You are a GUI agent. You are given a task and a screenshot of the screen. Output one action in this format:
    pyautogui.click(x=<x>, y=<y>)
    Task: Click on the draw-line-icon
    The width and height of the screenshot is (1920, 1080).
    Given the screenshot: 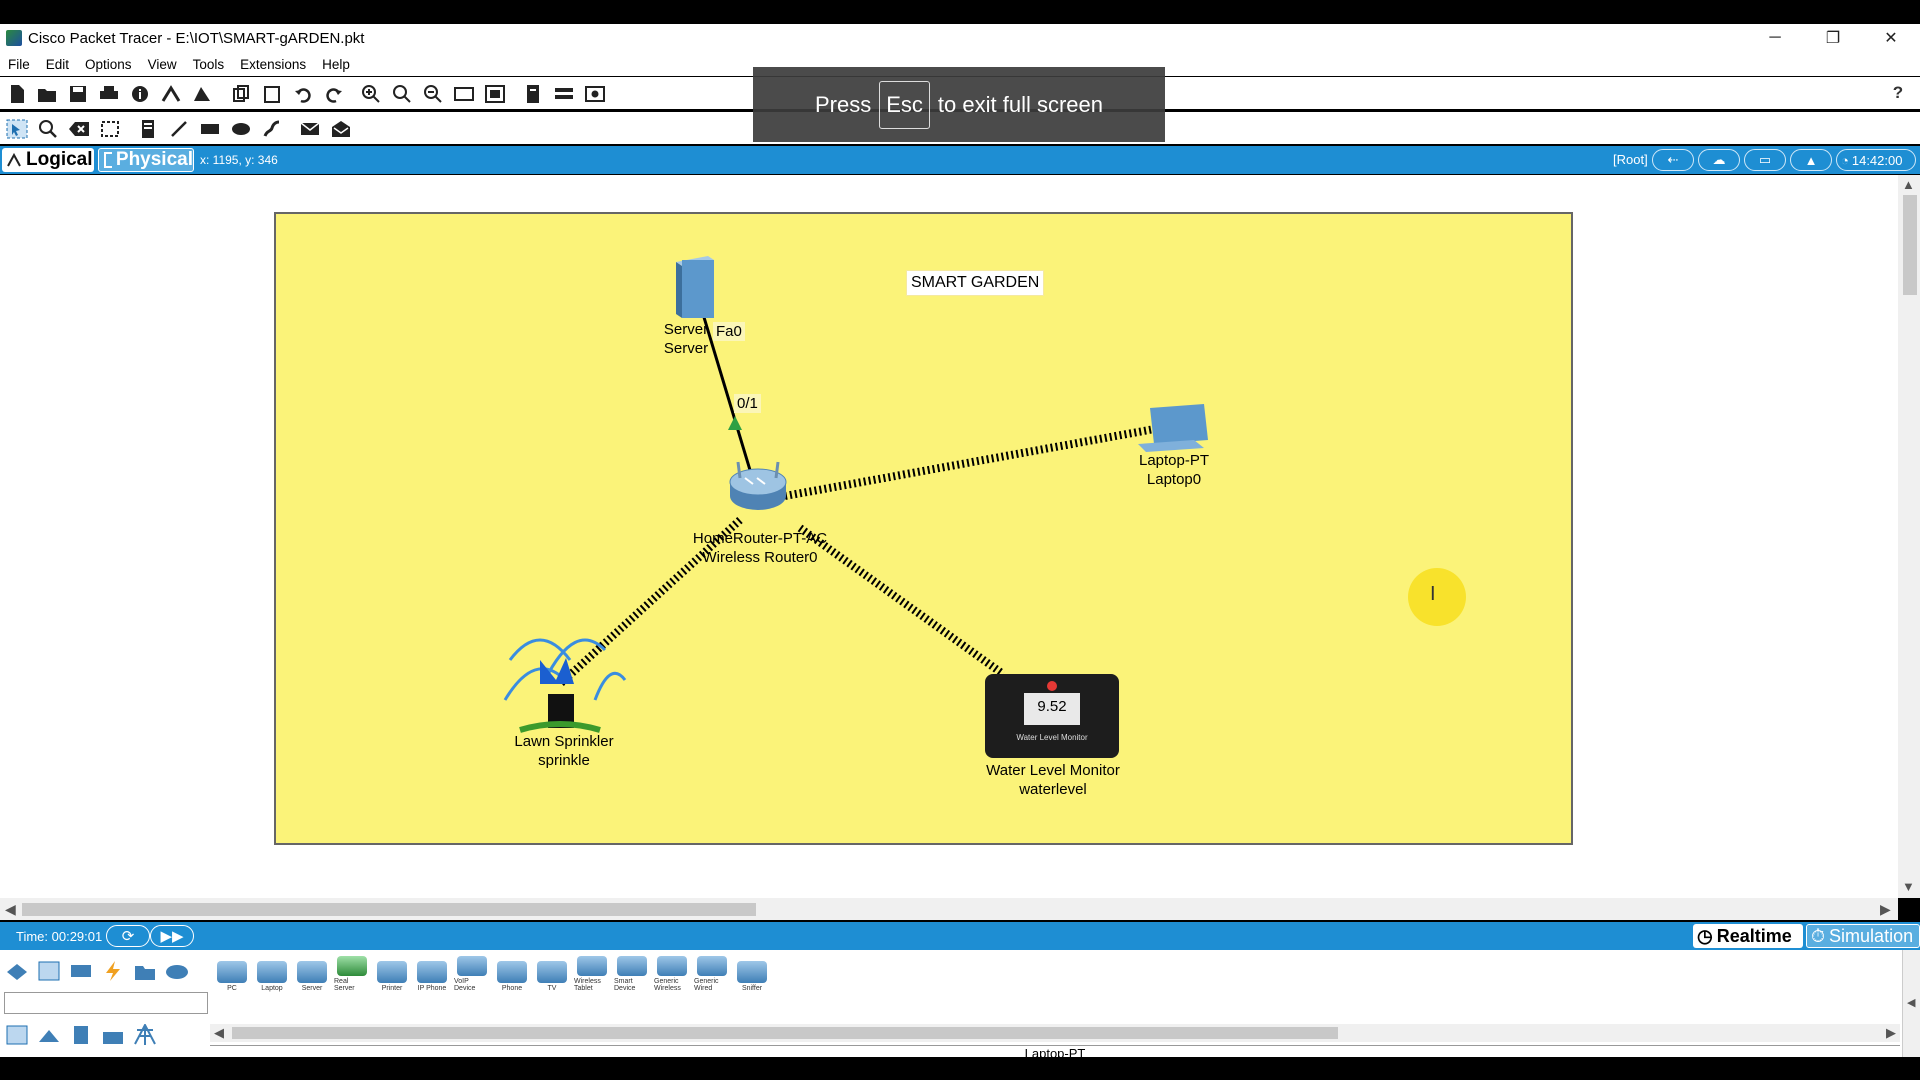 What is the action you would take?
    pyautogui.click(x=179, y=129)
    